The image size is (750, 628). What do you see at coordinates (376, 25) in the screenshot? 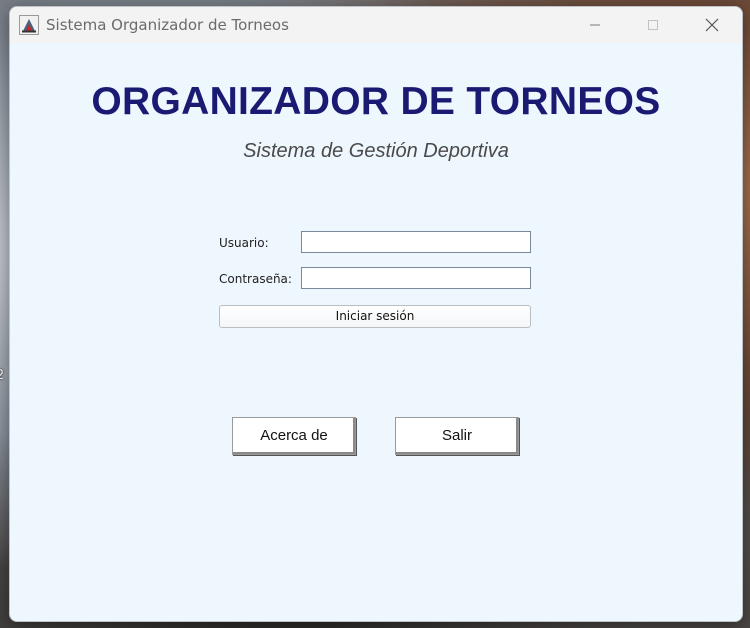
I see `title-bar: Sistema Organizador de Torneos` at bounding box center [376, 25].